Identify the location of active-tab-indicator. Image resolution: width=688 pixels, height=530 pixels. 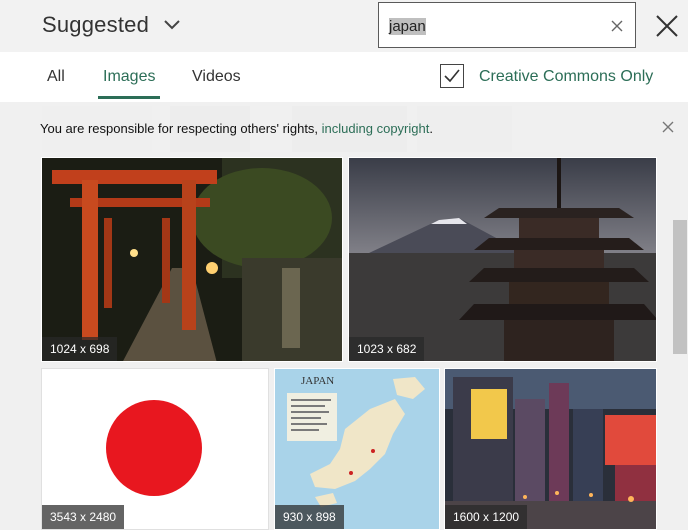
(129, 97).